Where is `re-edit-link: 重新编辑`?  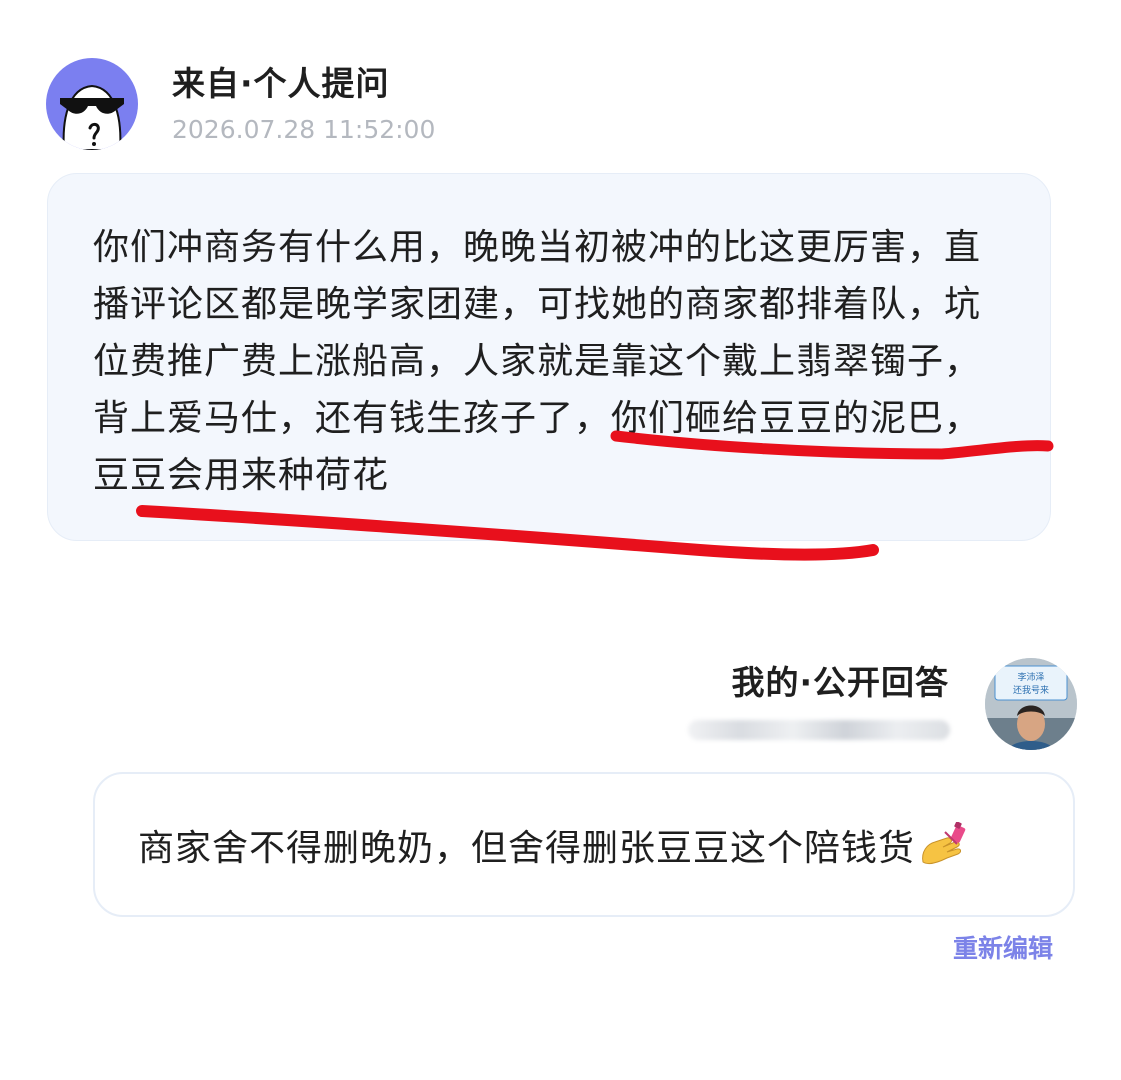
re-edit-link: 重新编辑 is located at coordinates (1003, 949).